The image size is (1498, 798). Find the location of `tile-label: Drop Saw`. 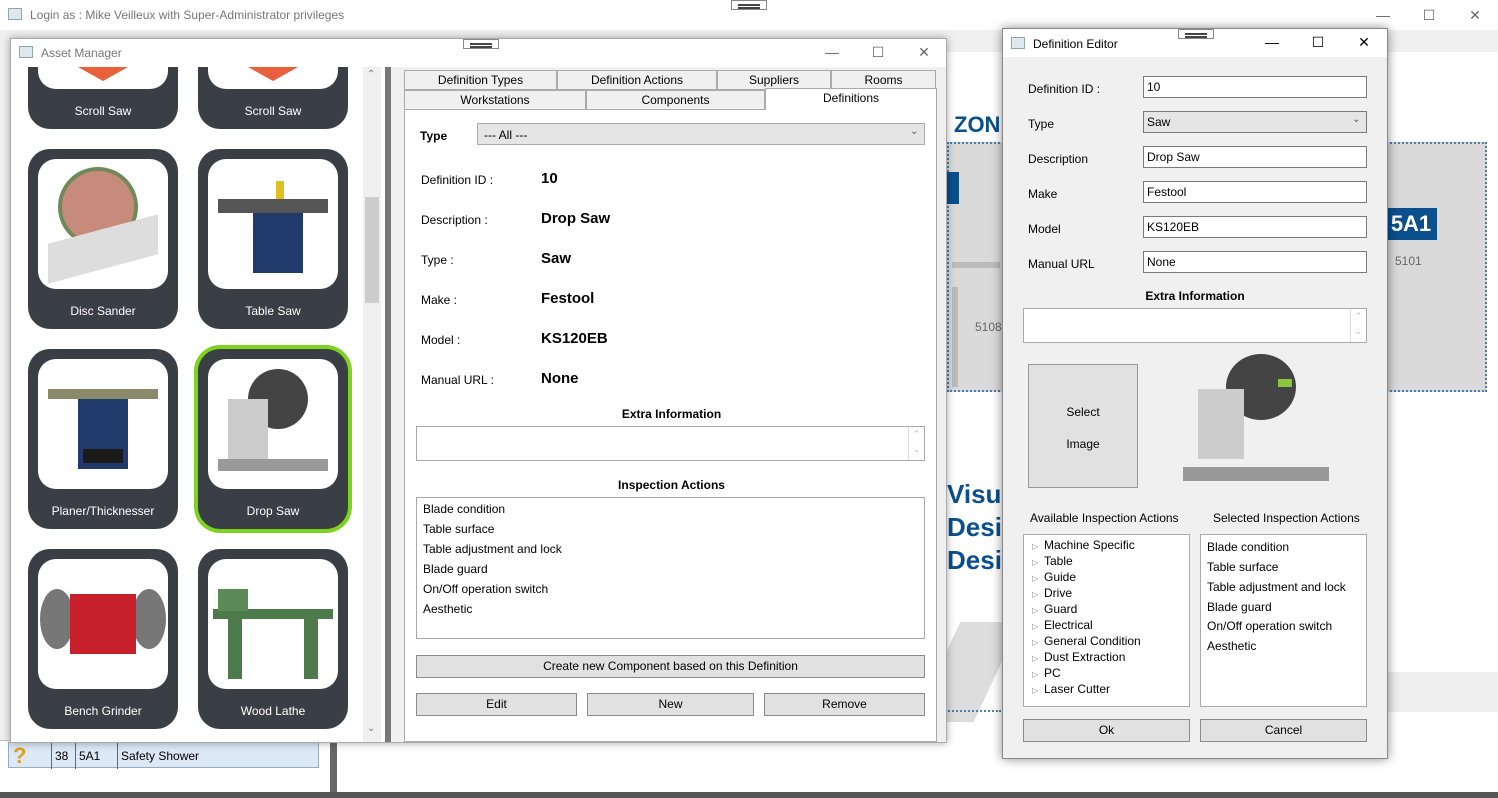

tile-label: Drop Saw is located at coordinates (273, 511).